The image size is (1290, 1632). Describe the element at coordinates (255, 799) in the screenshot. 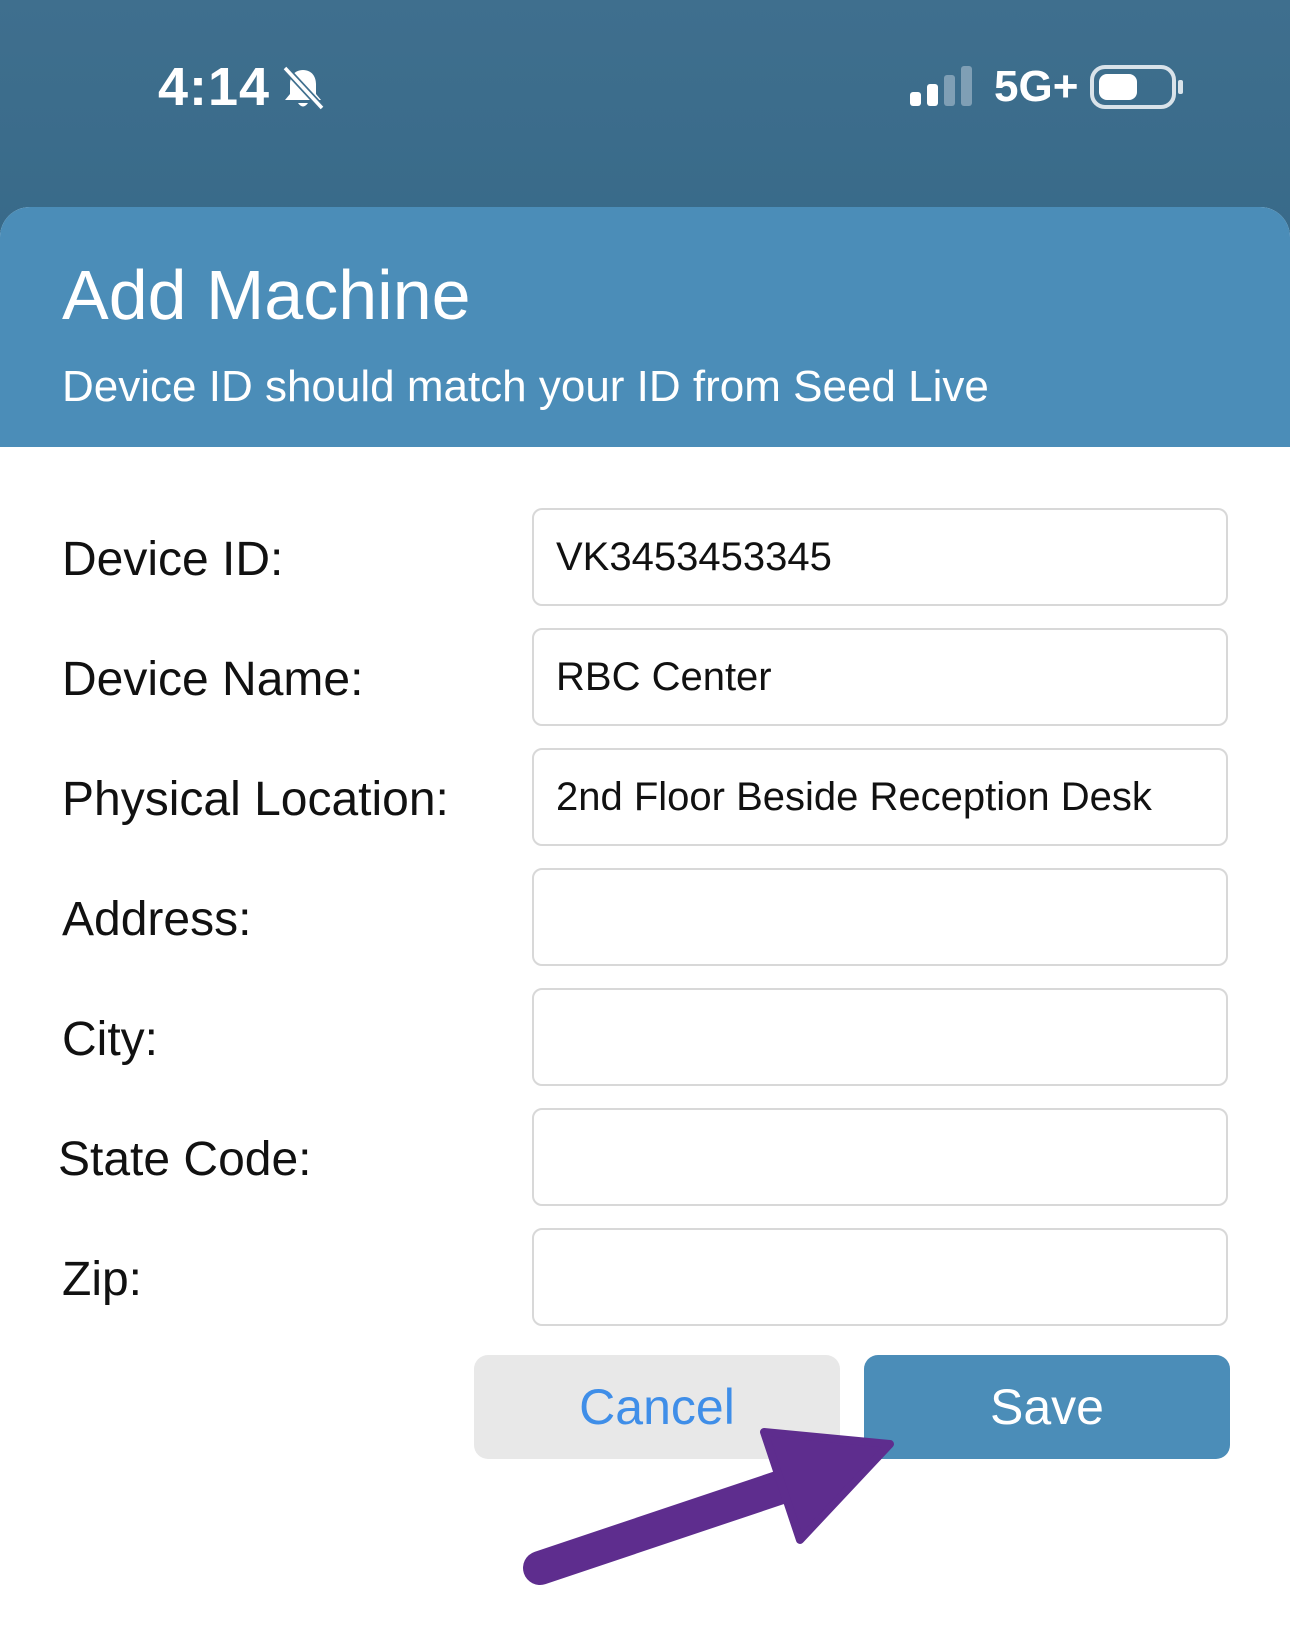

I see `physical-location-label: Physical Location:` at that location.